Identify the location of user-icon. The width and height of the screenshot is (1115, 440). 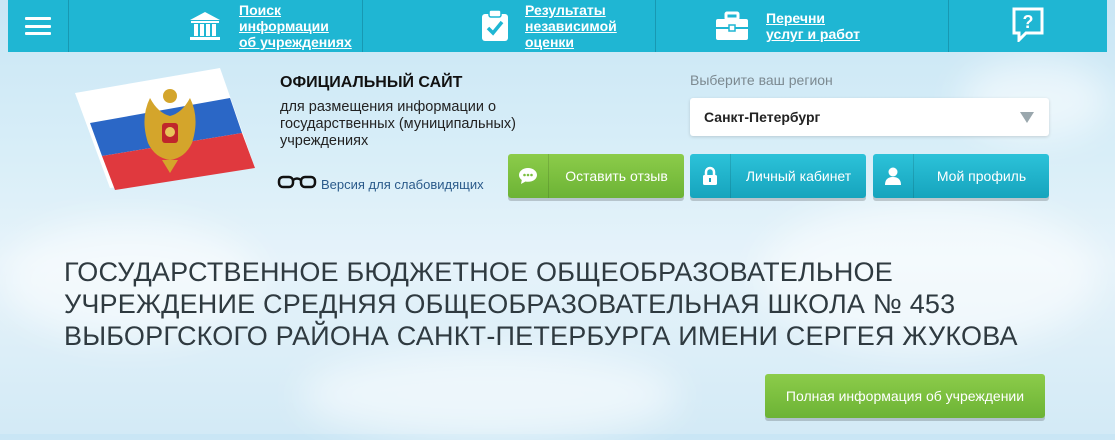
(893, 176).